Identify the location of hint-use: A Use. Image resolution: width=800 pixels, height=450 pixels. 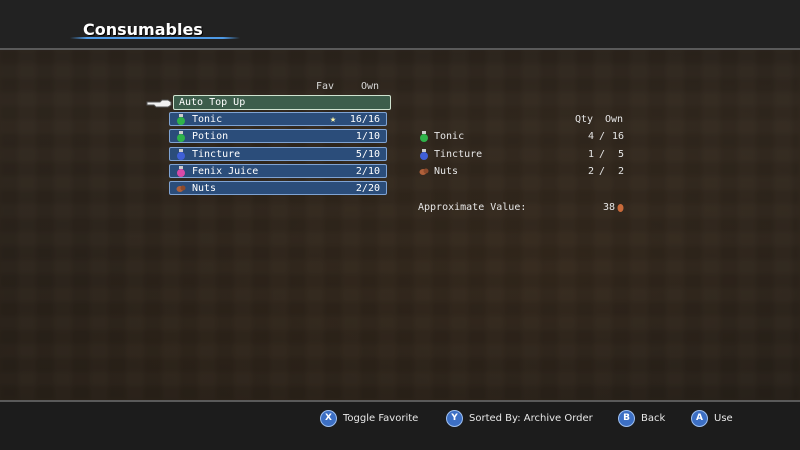
(712, 418).